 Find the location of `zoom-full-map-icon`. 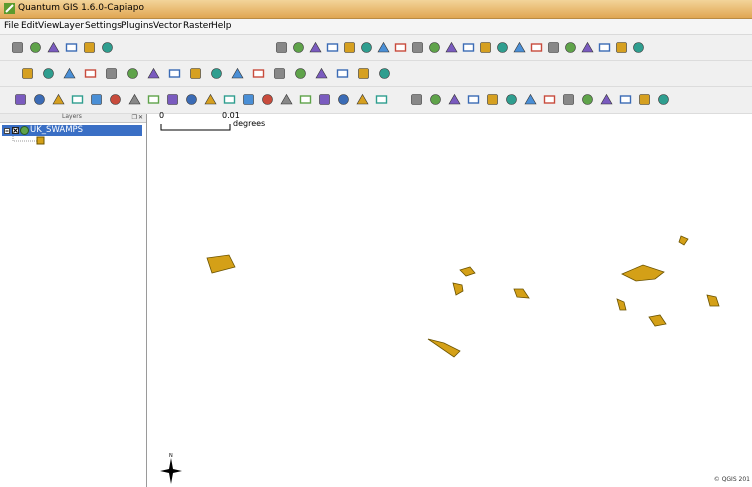

zoom-full-map-icon is located at coordinates (300, 73).